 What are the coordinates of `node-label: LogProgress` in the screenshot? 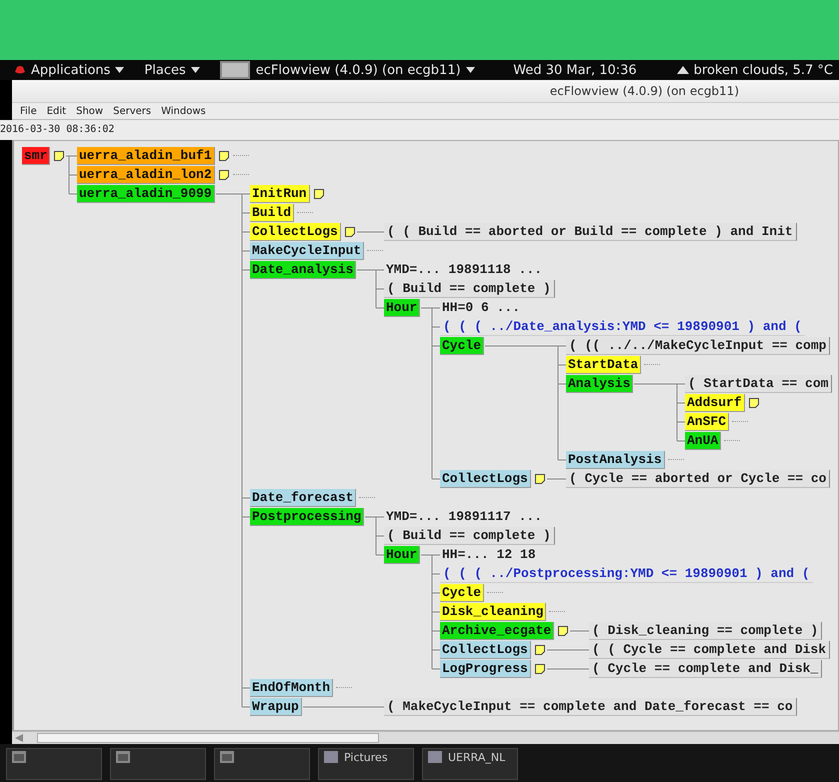 It's located at (485, 669).